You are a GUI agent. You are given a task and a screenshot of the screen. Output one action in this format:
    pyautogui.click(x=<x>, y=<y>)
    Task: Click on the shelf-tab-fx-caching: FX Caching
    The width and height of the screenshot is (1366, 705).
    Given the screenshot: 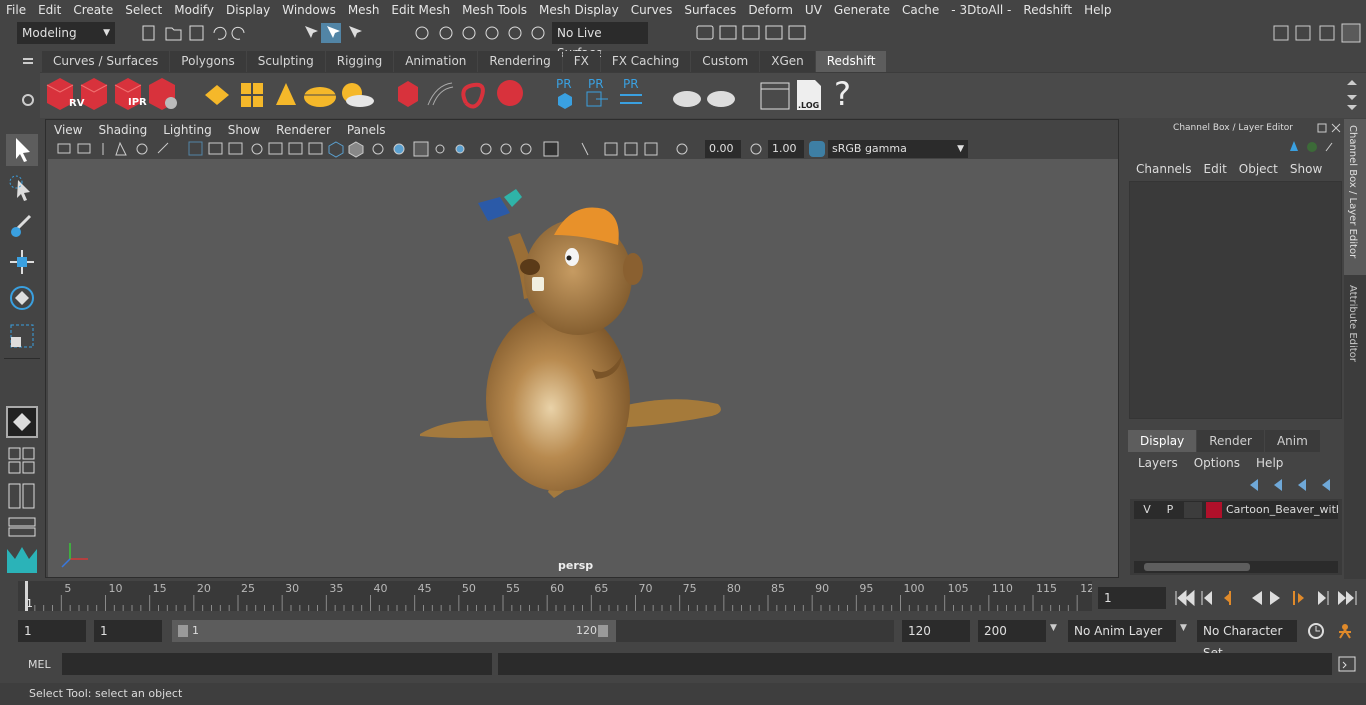 What is the action you would take?
    pyautogui.click(x=645, y=61)
    